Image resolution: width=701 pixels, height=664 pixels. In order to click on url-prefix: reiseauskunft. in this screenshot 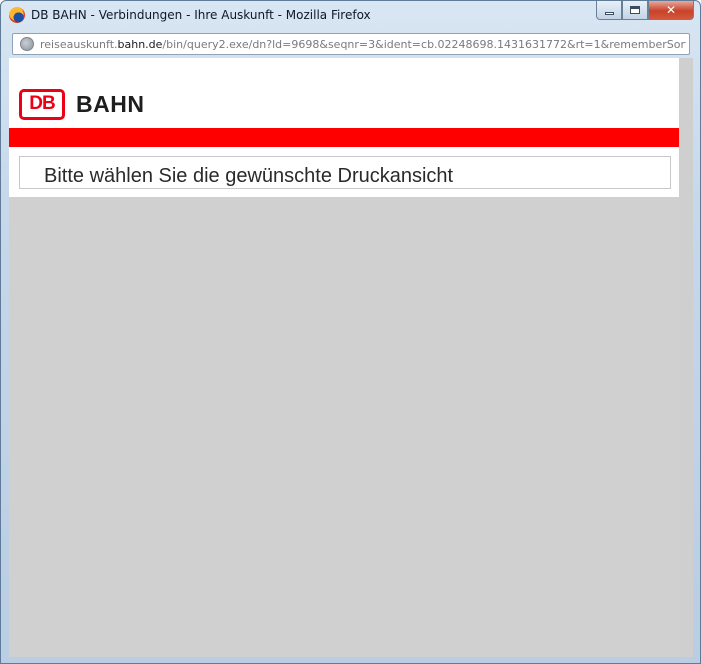, I will do `click(79, 44)`.